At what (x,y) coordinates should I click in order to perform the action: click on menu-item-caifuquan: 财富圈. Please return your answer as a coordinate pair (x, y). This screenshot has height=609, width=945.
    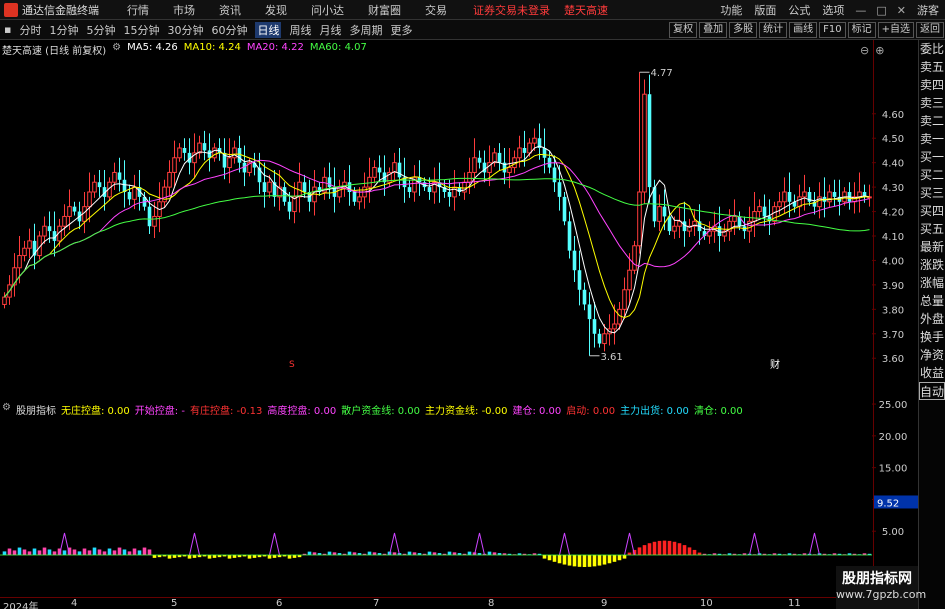
    Looking at the image, I should click on (384, 10).